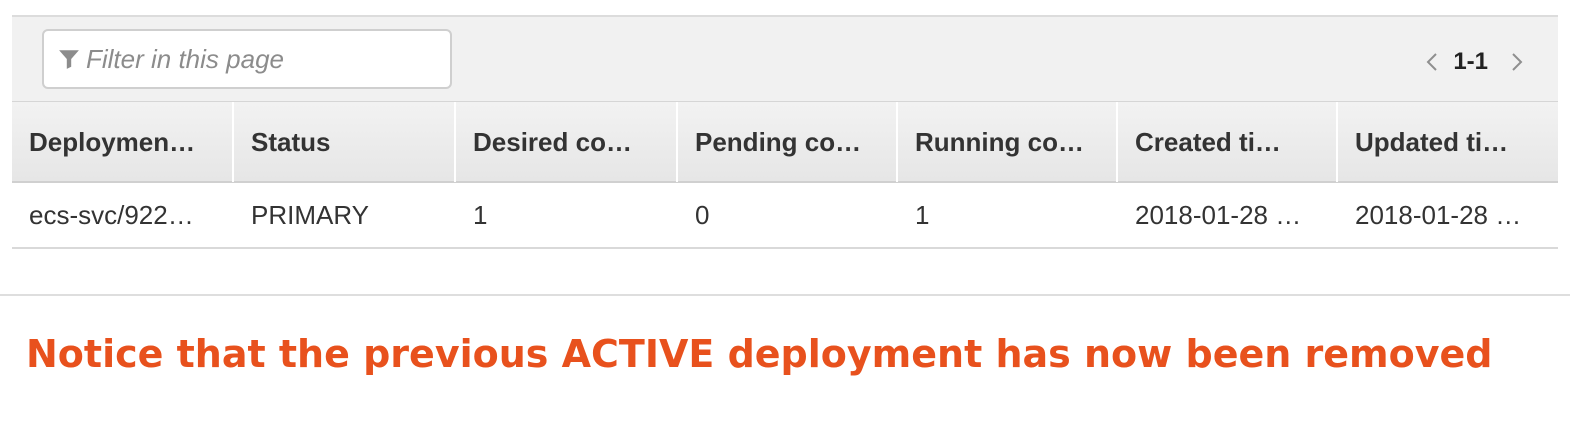 Image resolution: width=1570 pixels, height=429 pixels. Describe the element at coordinates (785, 295) in the screenshot. I see `section-divider` at that location.